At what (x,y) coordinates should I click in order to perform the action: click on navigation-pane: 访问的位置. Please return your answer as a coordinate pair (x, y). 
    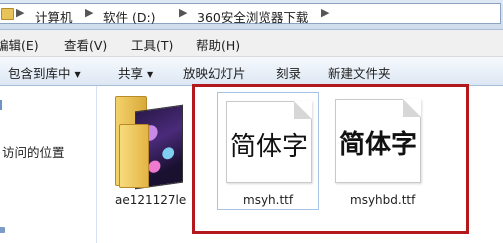
    Looking at the image, I should click on (48, 164).